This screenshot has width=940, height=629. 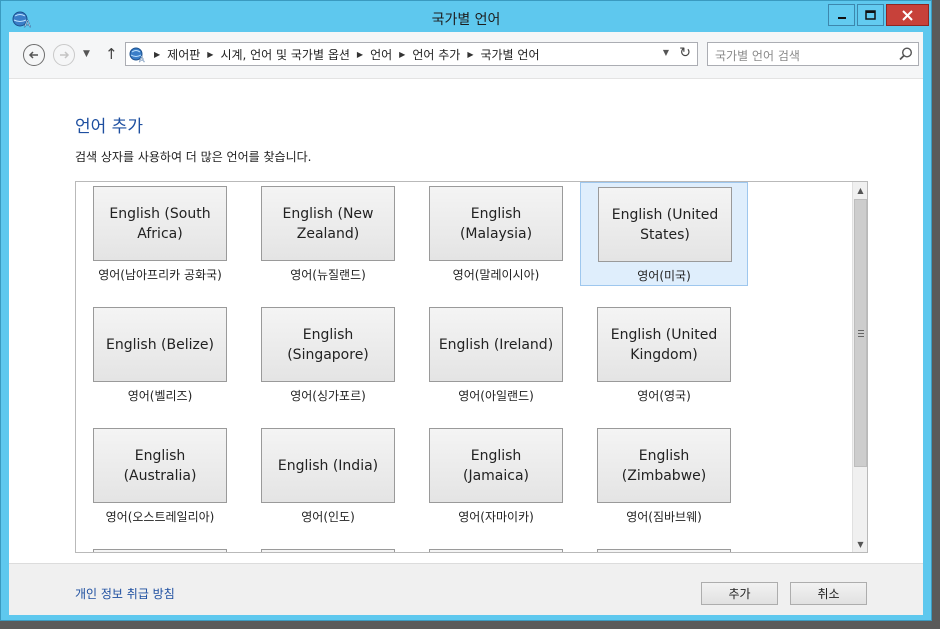 What do you see at coordinates (86, 54) in the screenshot?
I see `recent-pages-dropdown-icon: ▼` at bounding box center [86, 54].